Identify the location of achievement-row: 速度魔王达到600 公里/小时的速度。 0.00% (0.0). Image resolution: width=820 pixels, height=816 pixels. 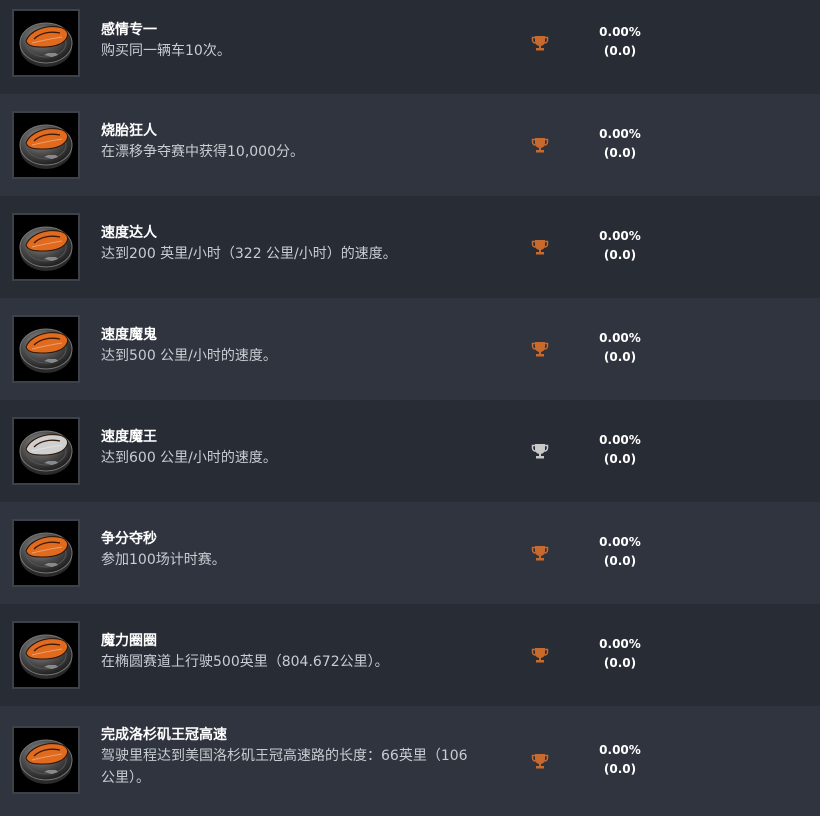
(410, 451).